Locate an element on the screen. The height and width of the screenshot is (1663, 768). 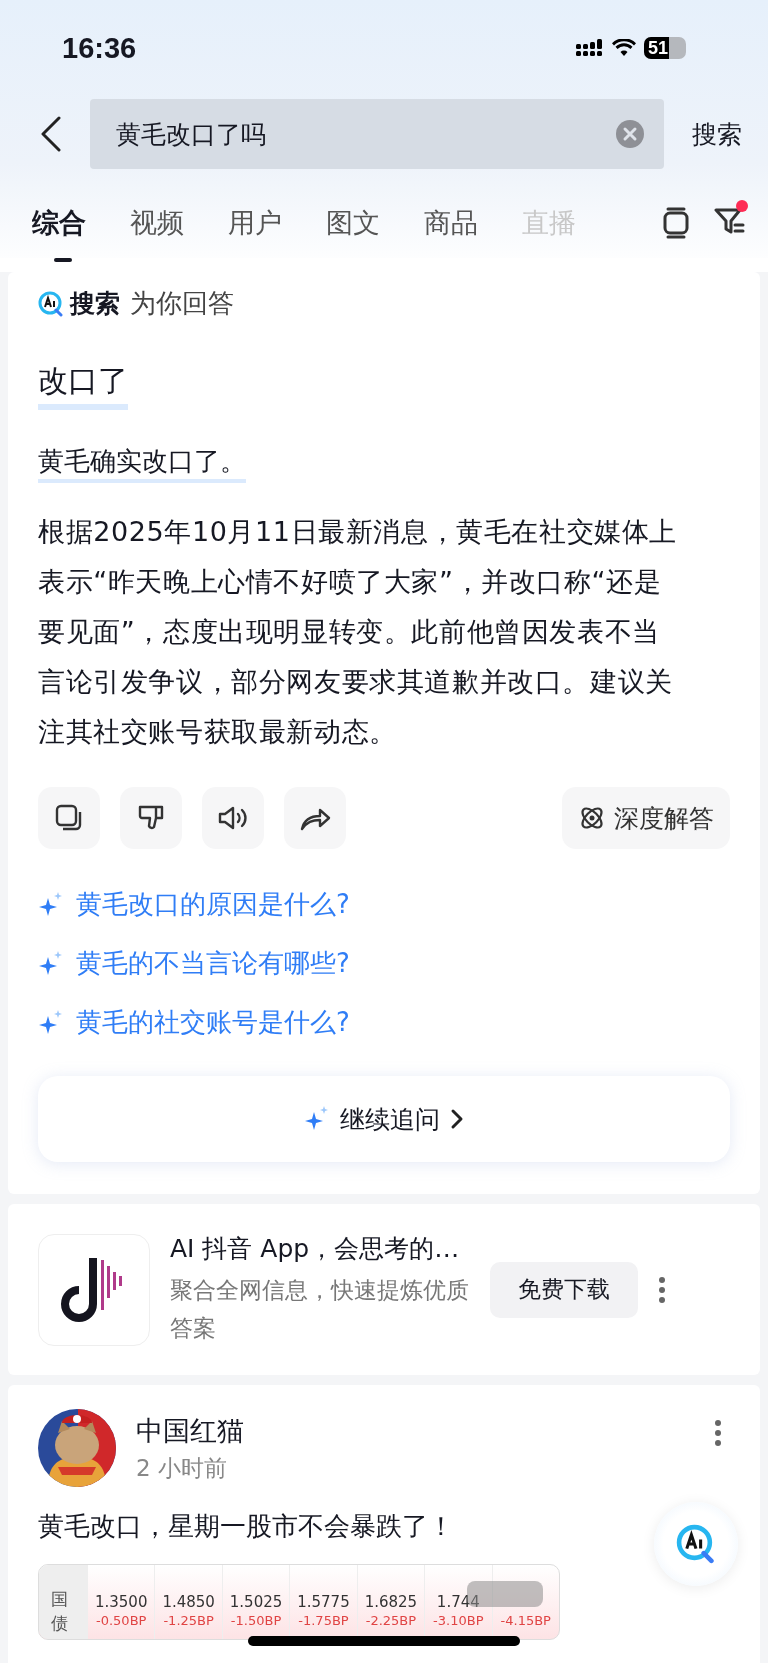
yield-change: -4.15BP is located at coordinates (525, 1620).